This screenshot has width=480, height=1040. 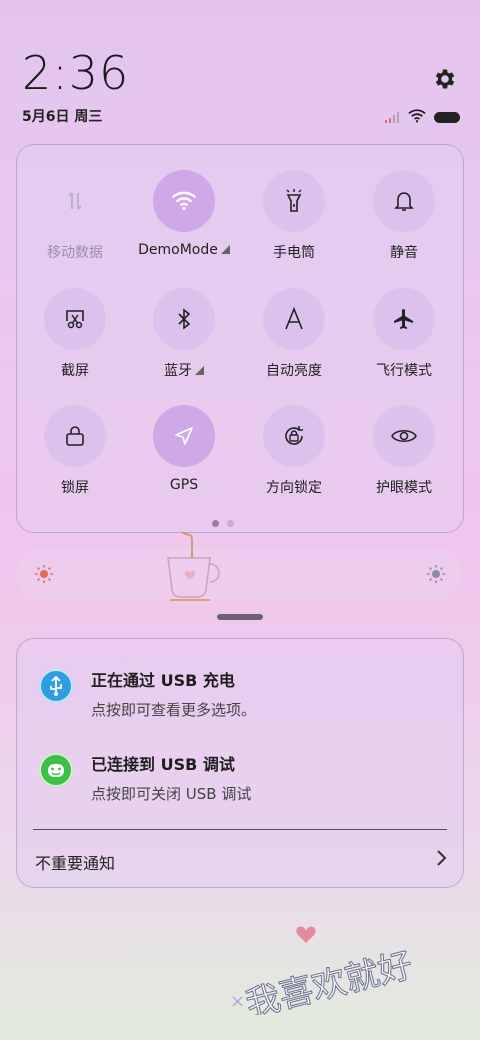 What do you see at coordinates (171, 794) in the screenshot?
I see `notification-text: 点按即可关闭 USB 调试` at bounding box center [171, 794].